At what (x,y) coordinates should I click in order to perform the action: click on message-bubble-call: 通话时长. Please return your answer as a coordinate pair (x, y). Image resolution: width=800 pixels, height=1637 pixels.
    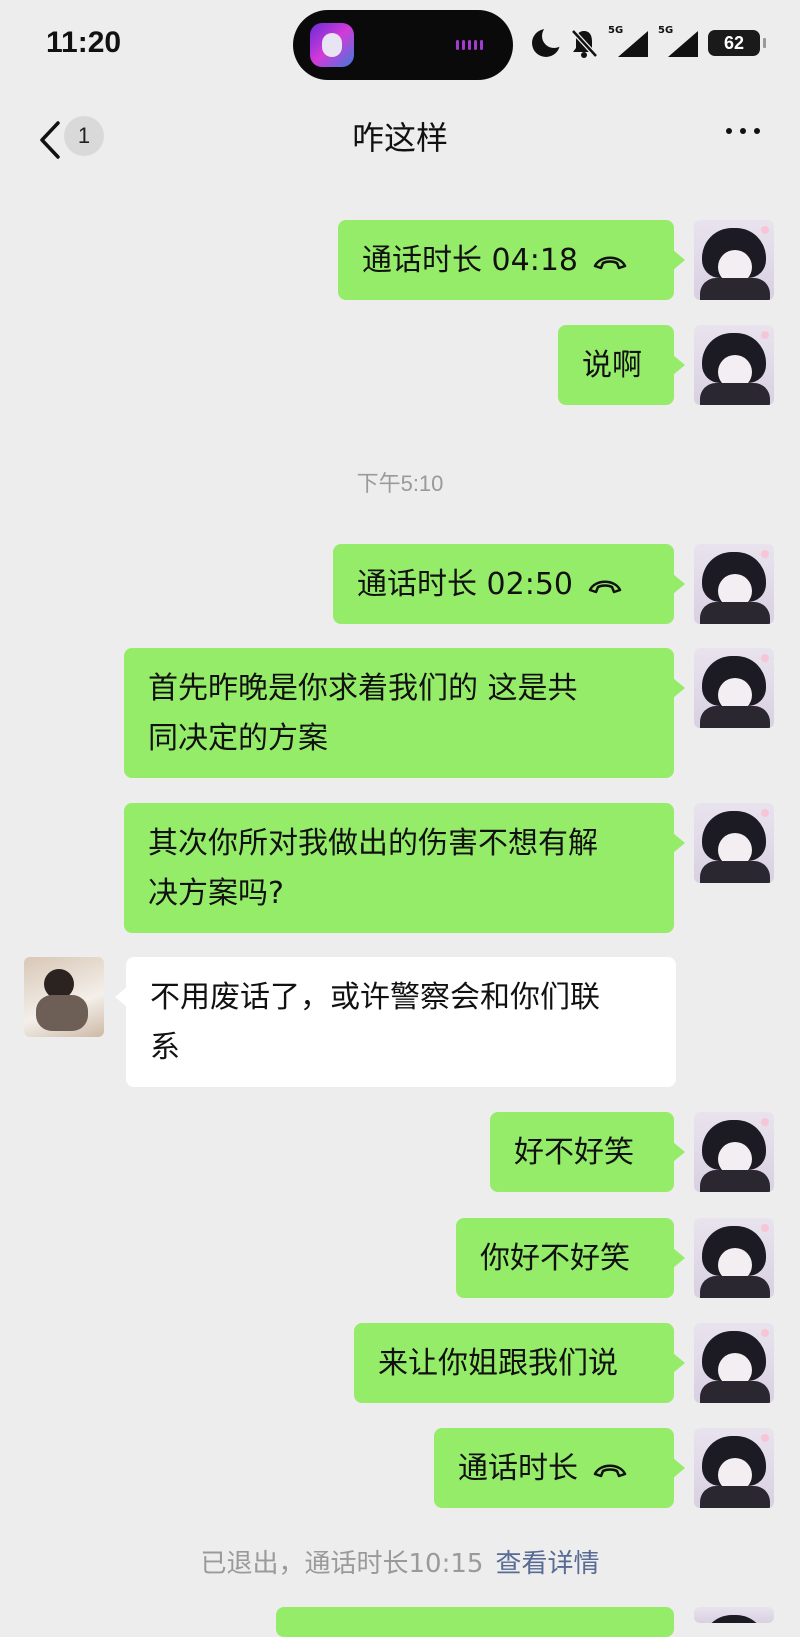
    Looking at the image, I should click on (559, 1468).